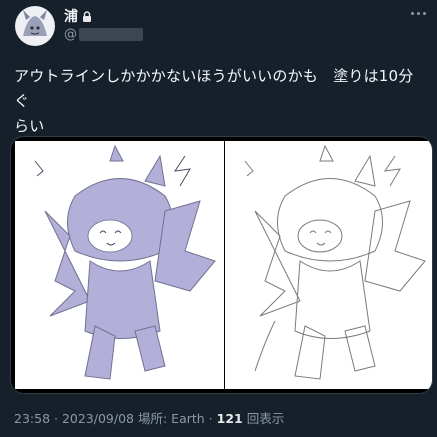 This screenshot has height=437, width=437. Describe the element at coordinates (71, 16) in the screenshot. I see `display-name: 浦` at that location.